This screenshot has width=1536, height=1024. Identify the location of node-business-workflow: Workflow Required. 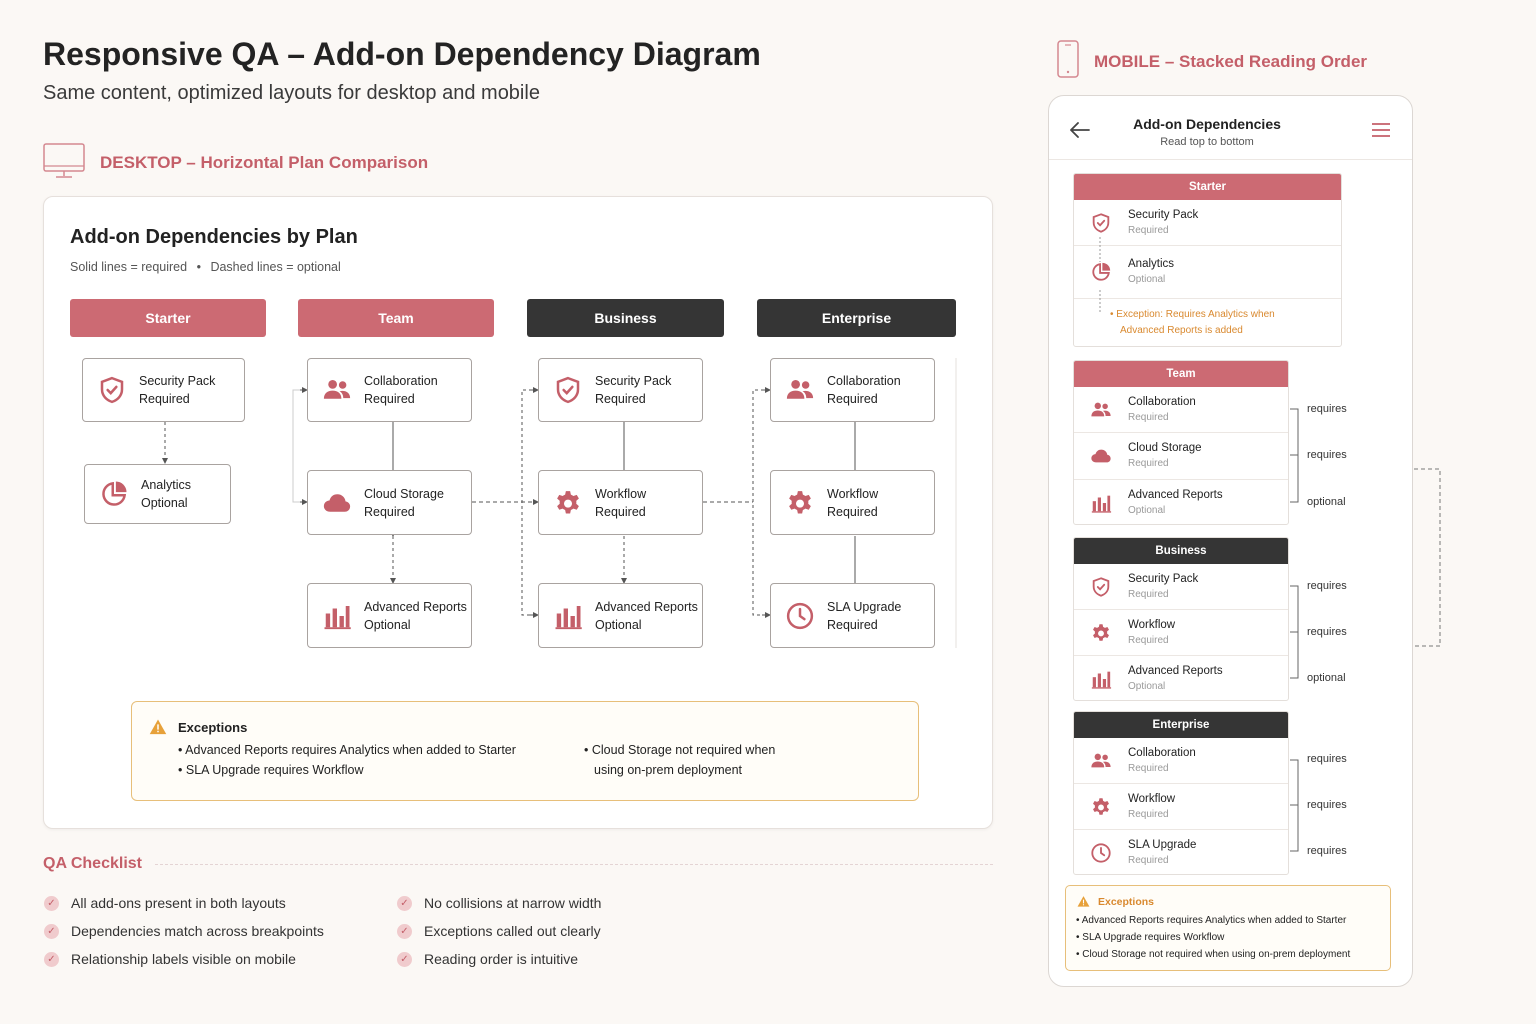
(620, 502).